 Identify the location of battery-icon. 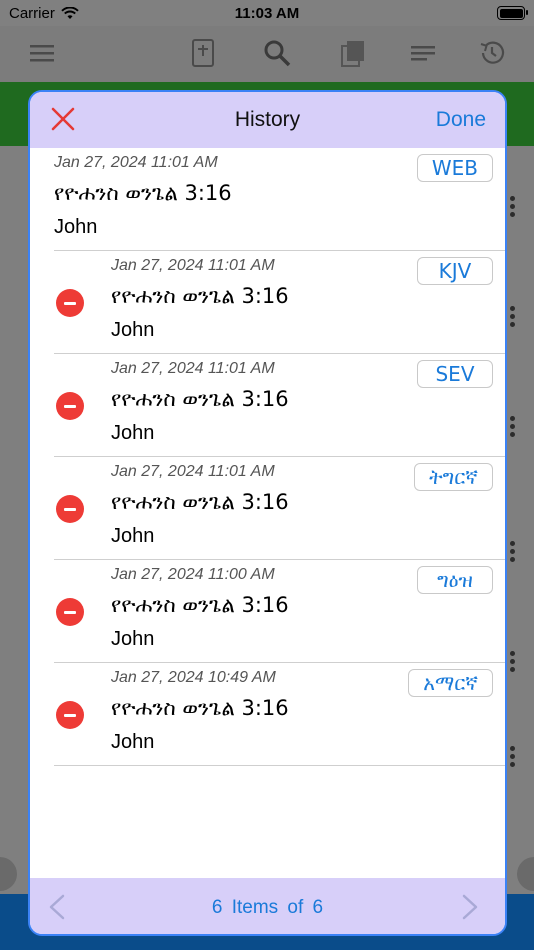
(512, 13).